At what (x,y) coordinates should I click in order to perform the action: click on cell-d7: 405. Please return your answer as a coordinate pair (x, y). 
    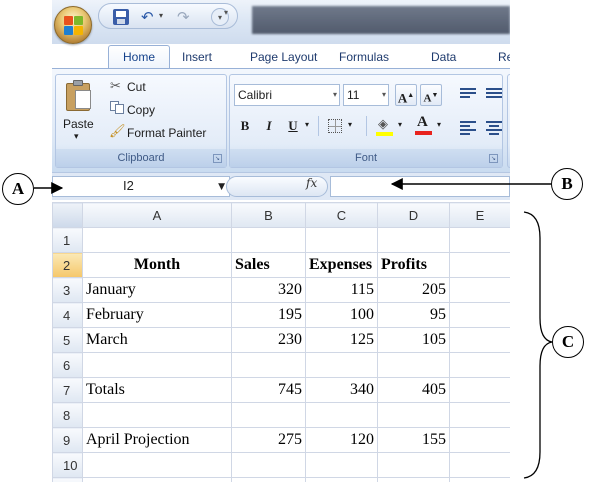
    Looking at the image, I should click on (413, 390).